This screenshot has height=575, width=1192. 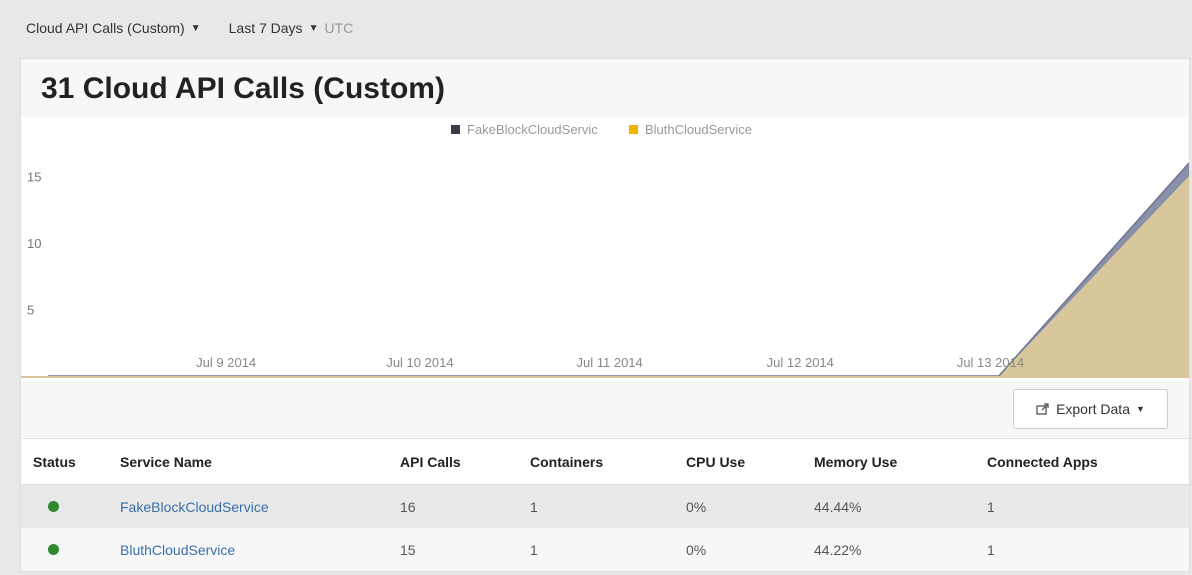 What do you see at coordinates (1042, 409) in the screenshot?
I see `export-icon` at bounding box center [1042, 409].